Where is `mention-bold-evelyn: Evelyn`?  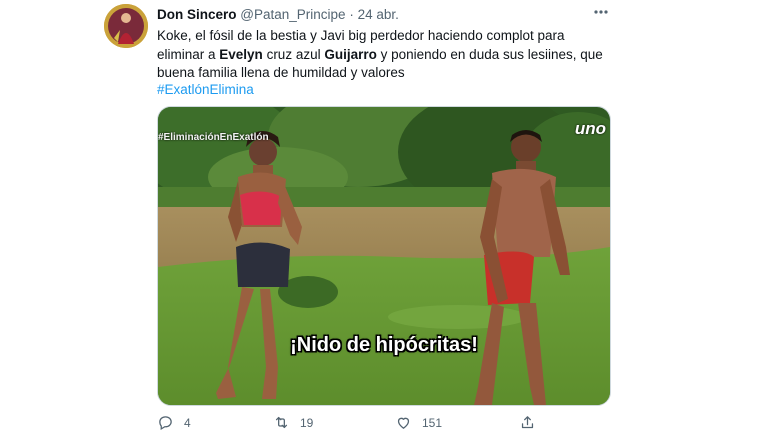
mention-bold-evelyn: Evelyn is located at coordinates (241, 54).